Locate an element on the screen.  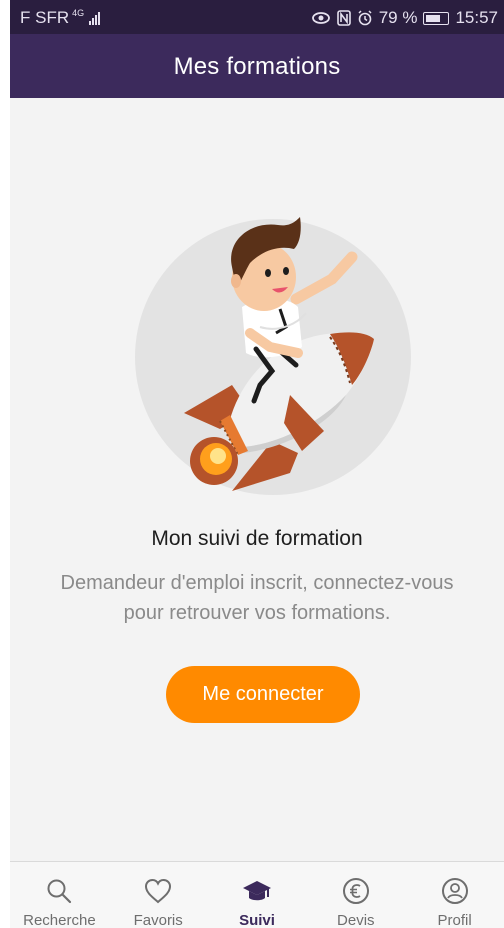
nav-item-favoris: Favoris is located at coordinates (158, 895).